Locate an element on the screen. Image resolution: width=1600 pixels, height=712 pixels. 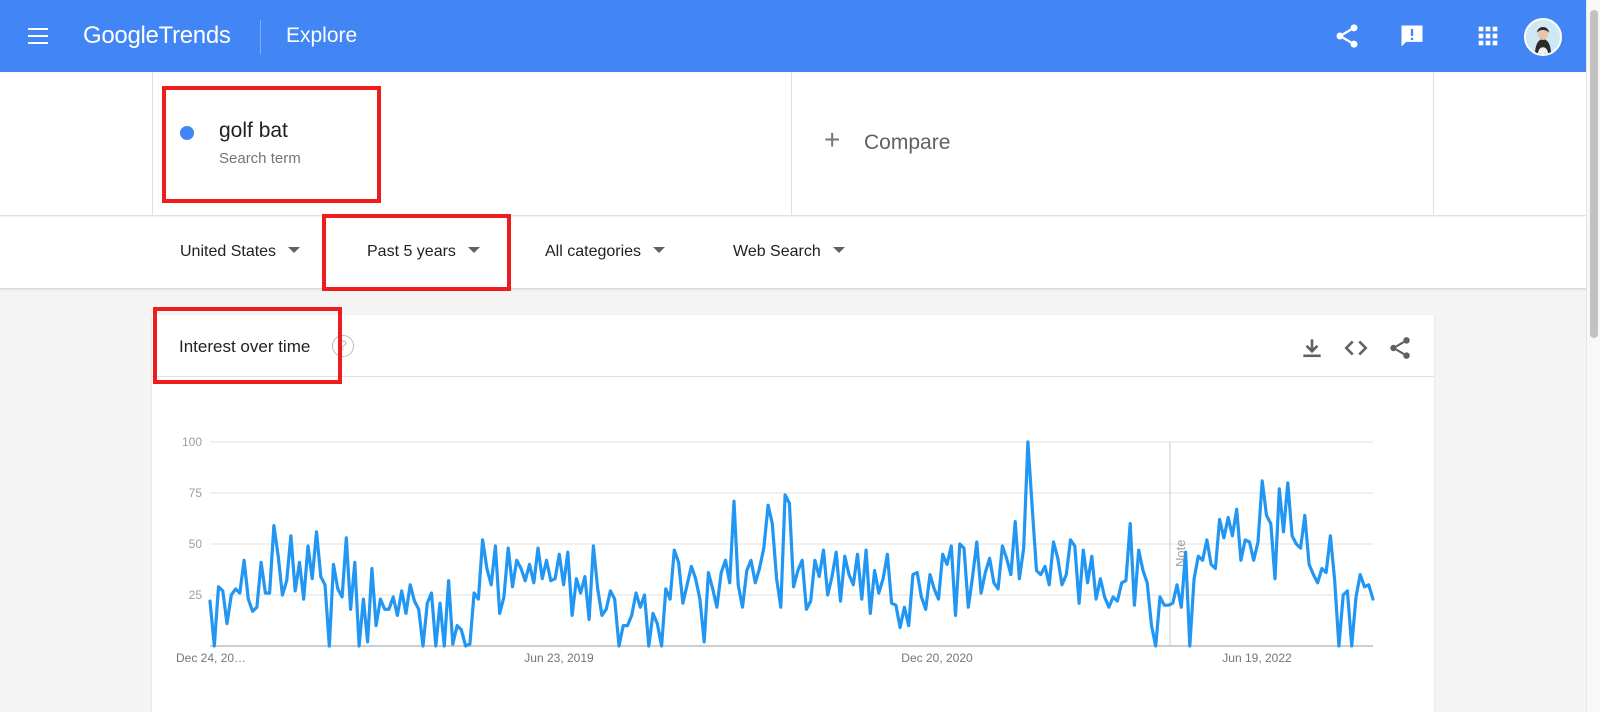
avatar-portrait is located at coordinates (1543, 37).